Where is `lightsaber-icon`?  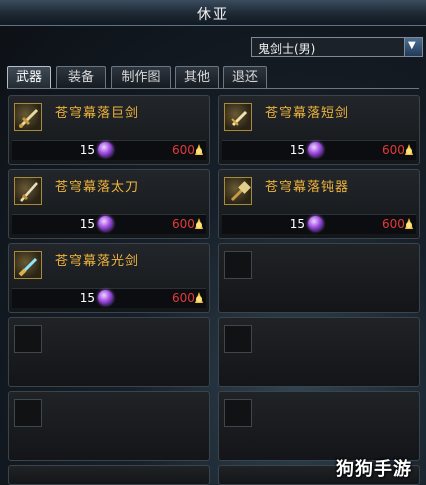 lightsaber-icon is located at coordinates (28, 265).